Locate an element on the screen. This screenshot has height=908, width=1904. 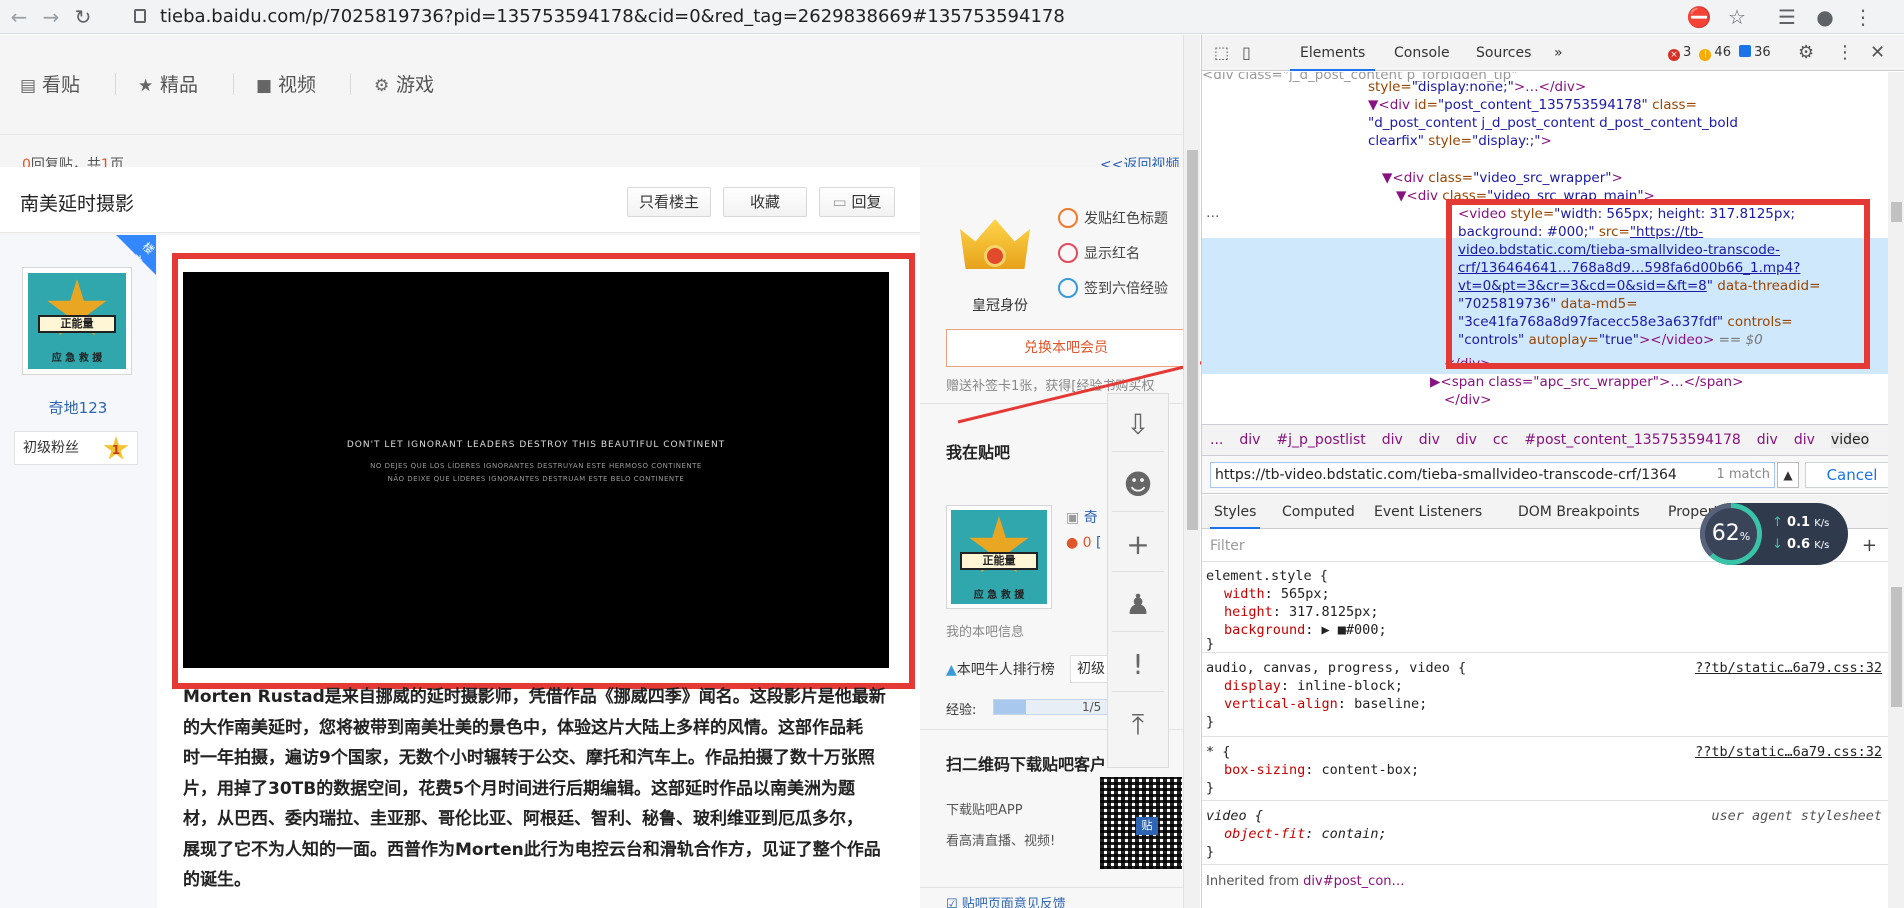
upload-speed: ↑ 0.1 K/s is located at coordinates (1800, 522).